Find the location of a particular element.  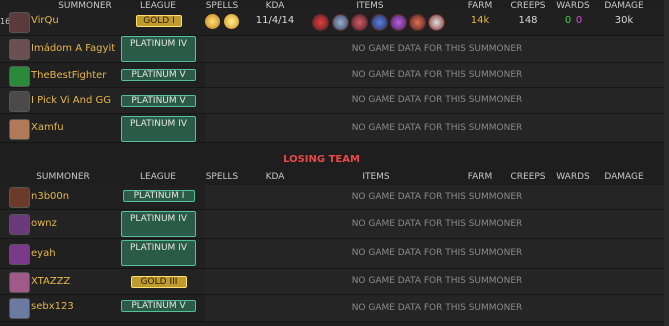

col-farm: FARM is located at coordinates (480, 177).